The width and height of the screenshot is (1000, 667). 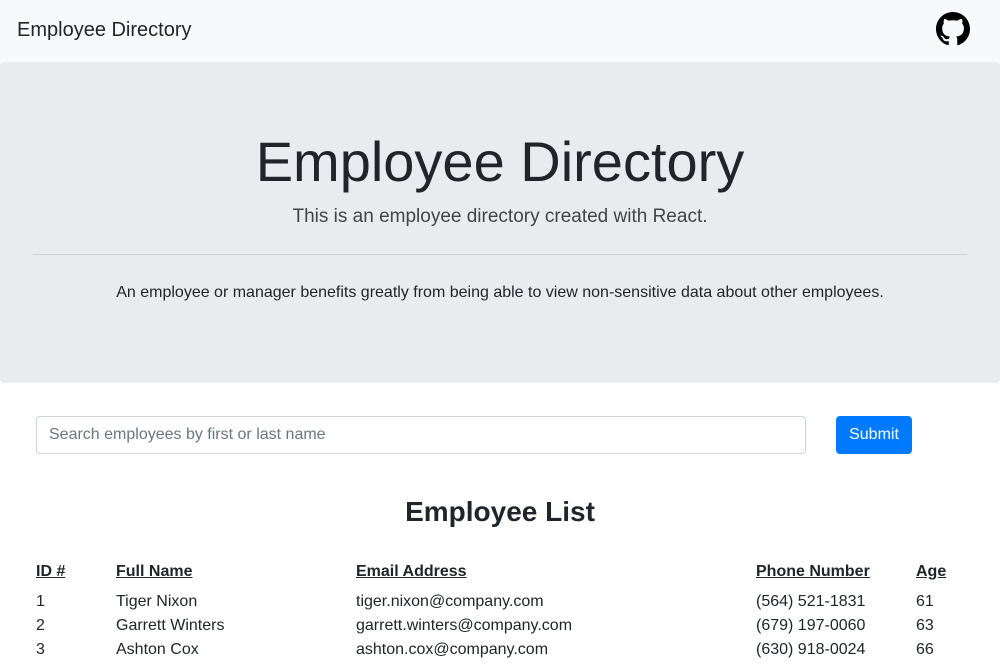 I want to click on cell-phone: (564) 521-1831, so click(x=811, y=601).